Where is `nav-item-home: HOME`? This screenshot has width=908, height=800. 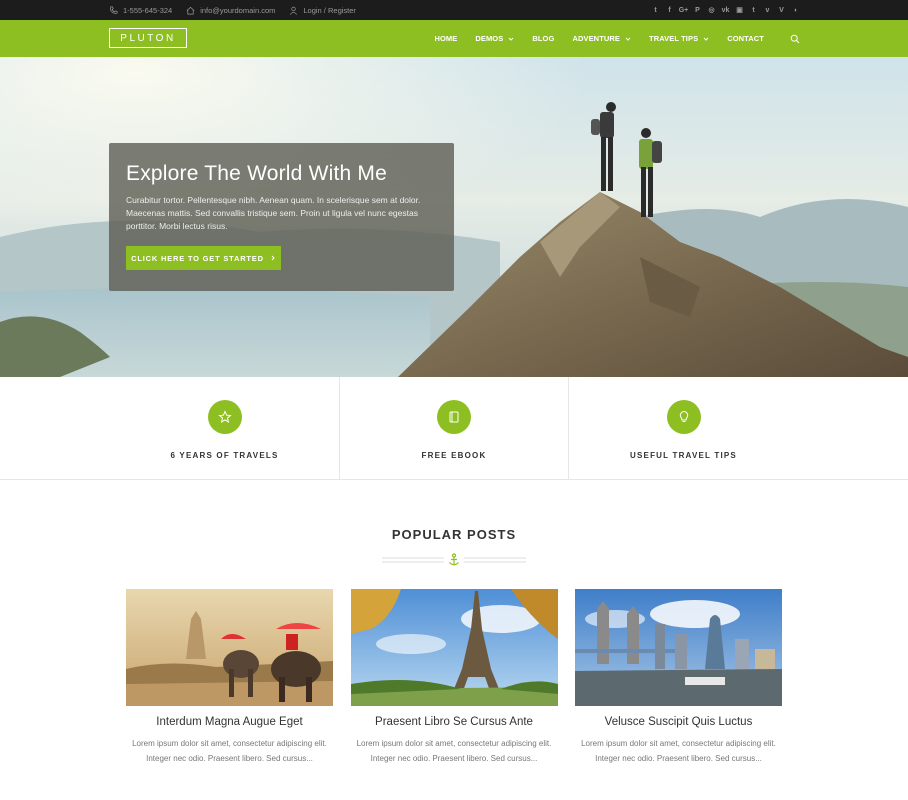 nav-item-home: HOME is located at coordinates (445, 38).